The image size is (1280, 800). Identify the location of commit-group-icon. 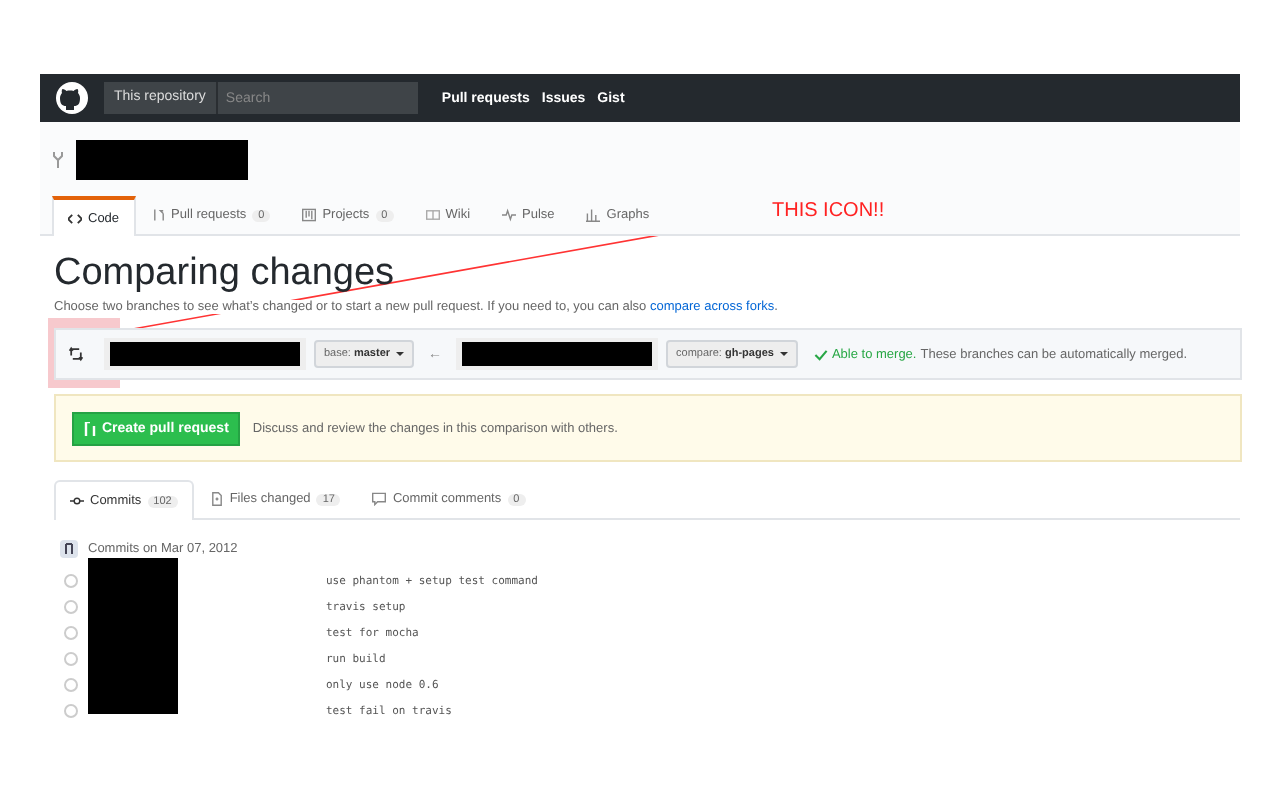
(69, 549).